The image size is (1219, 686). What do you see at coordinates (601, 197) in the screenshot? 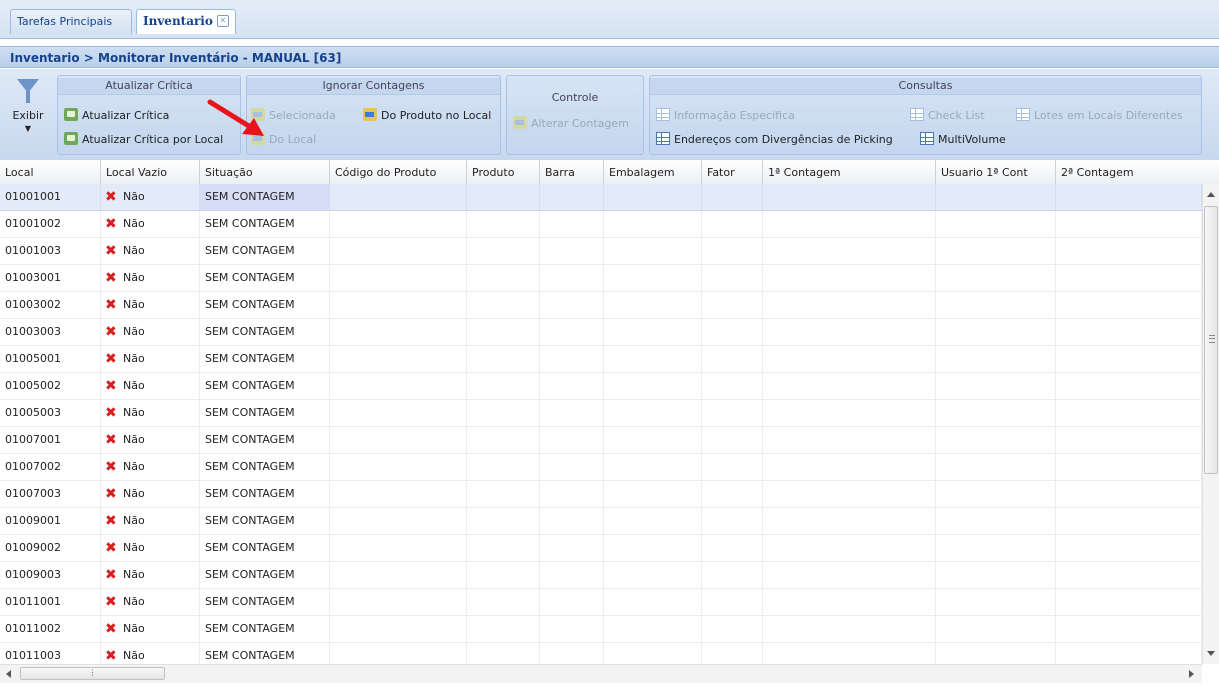
I see `table-row: 01001001 ✖ Não SEM CONTAGEM` at bounding box center [601, 197].